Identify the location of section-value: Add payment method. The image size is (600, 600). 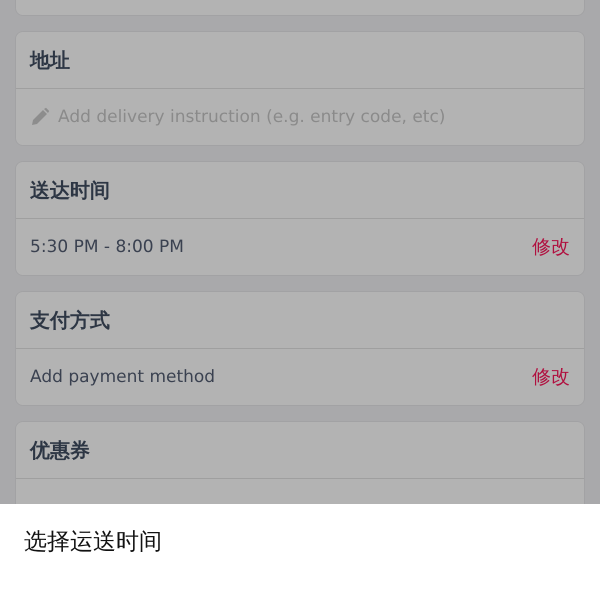
(123, 377).